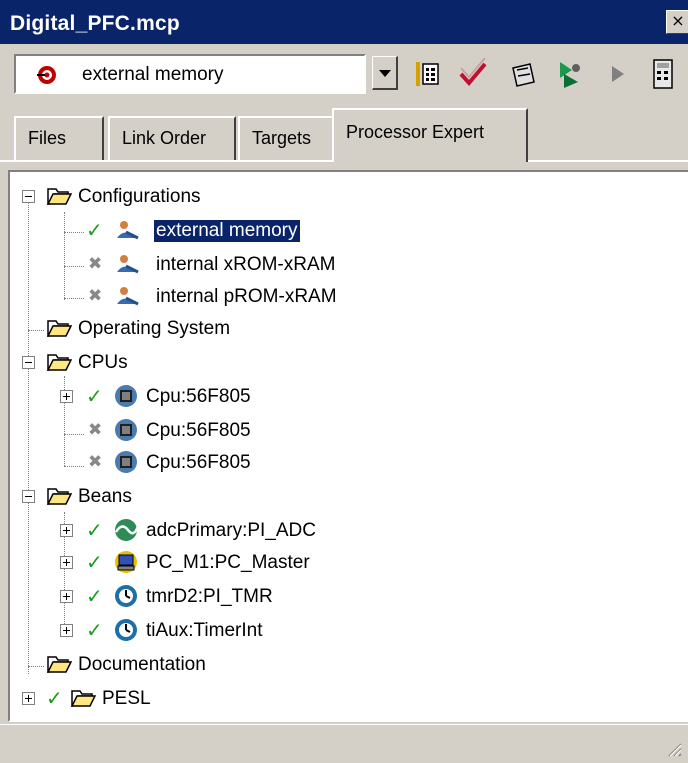  Describe the element at coordinates (430, 135) in the screenshot. I see `tab-processor-expert: Processor Expert` at that location.